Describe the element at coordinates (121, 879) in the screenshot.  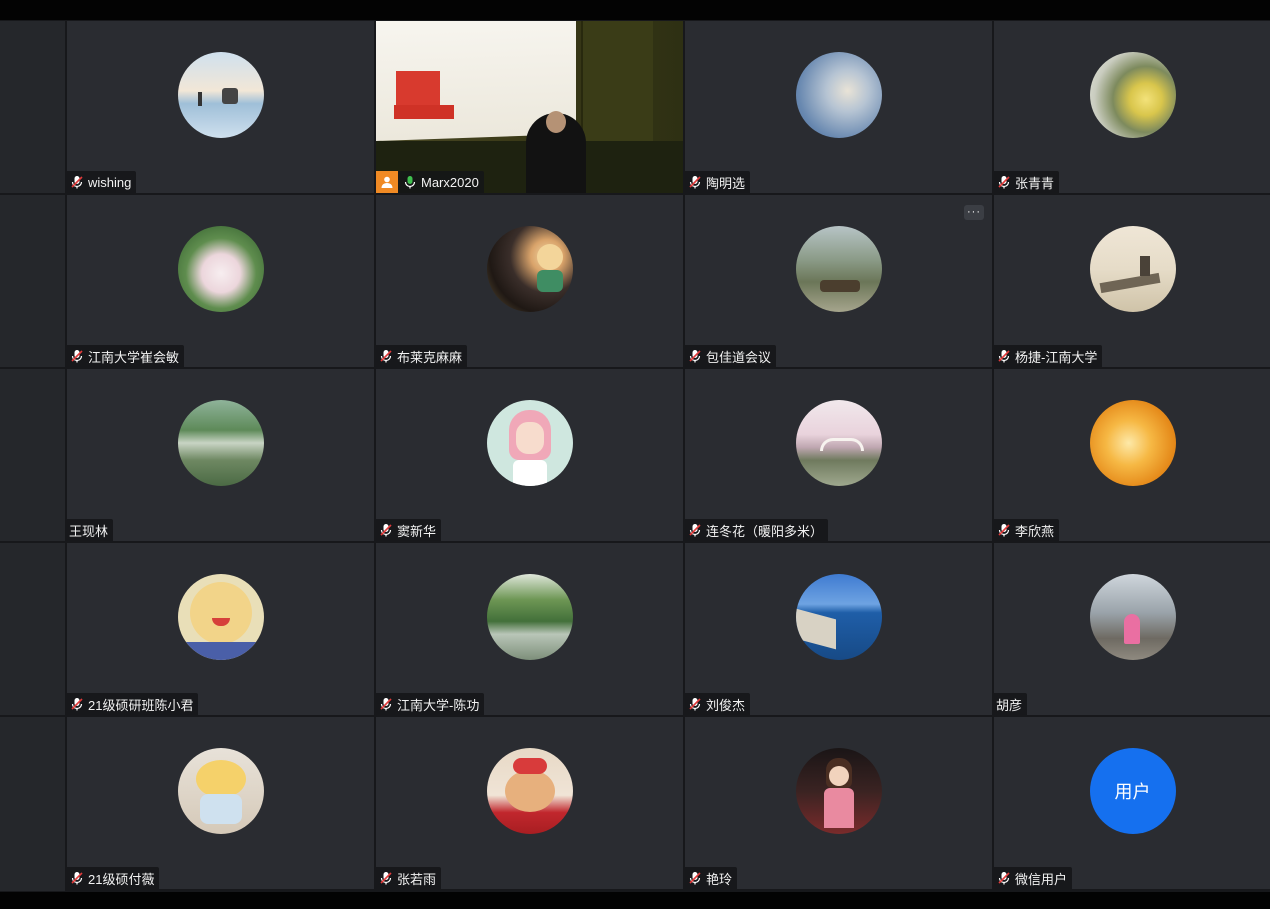
I see `participant-name: 21级硕付薇` at that location.